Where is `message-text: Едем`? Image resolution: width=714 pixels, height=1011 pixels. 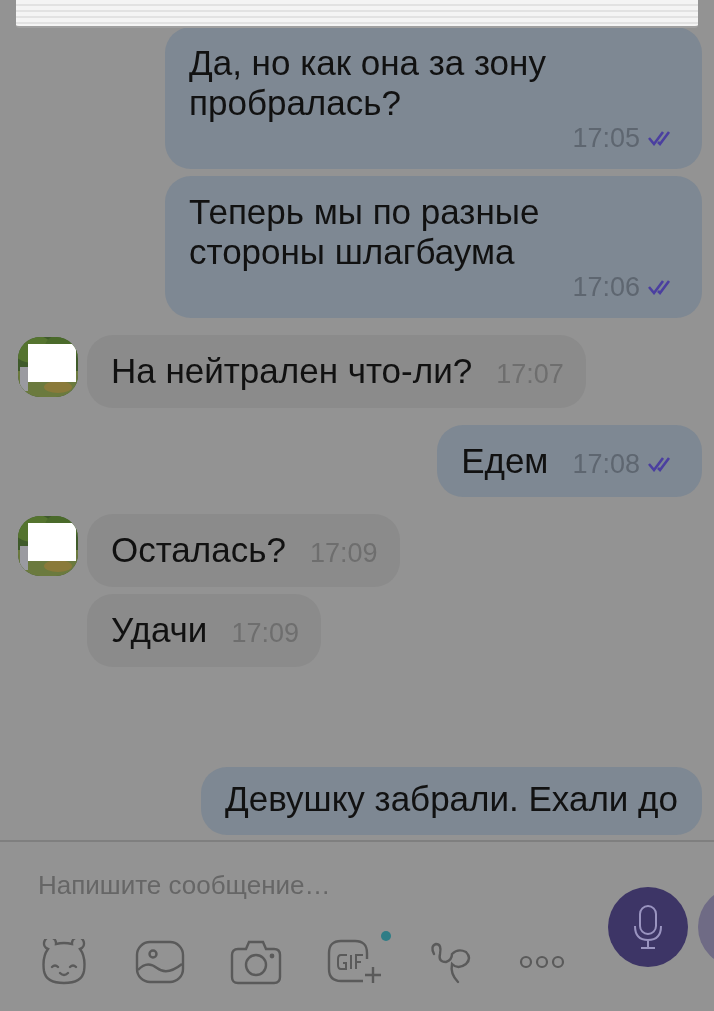 message-text: Едем is located at coordinates (505, 461).